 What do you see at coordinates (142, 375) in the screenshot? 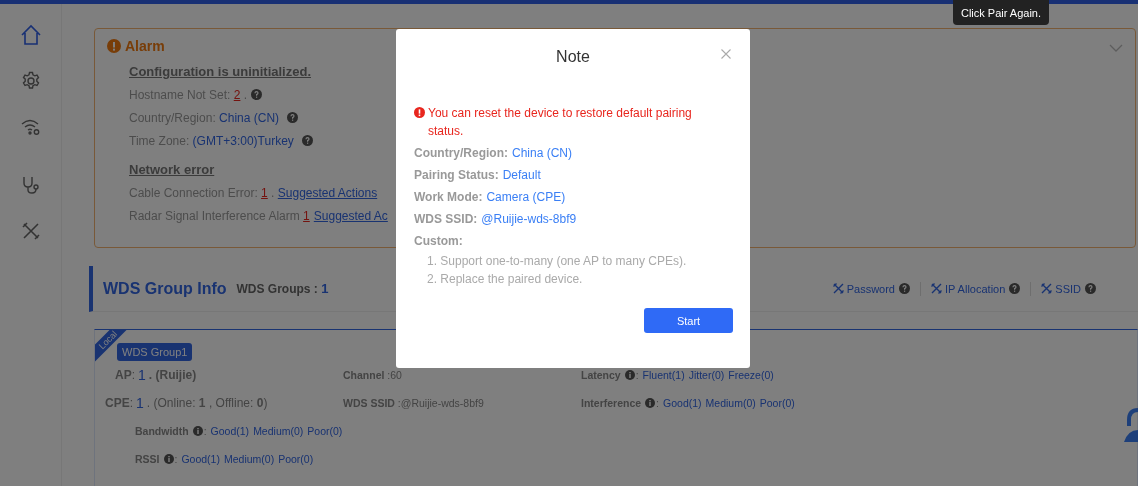
I see `ap-count: 1` at bounding box center [142, 375].